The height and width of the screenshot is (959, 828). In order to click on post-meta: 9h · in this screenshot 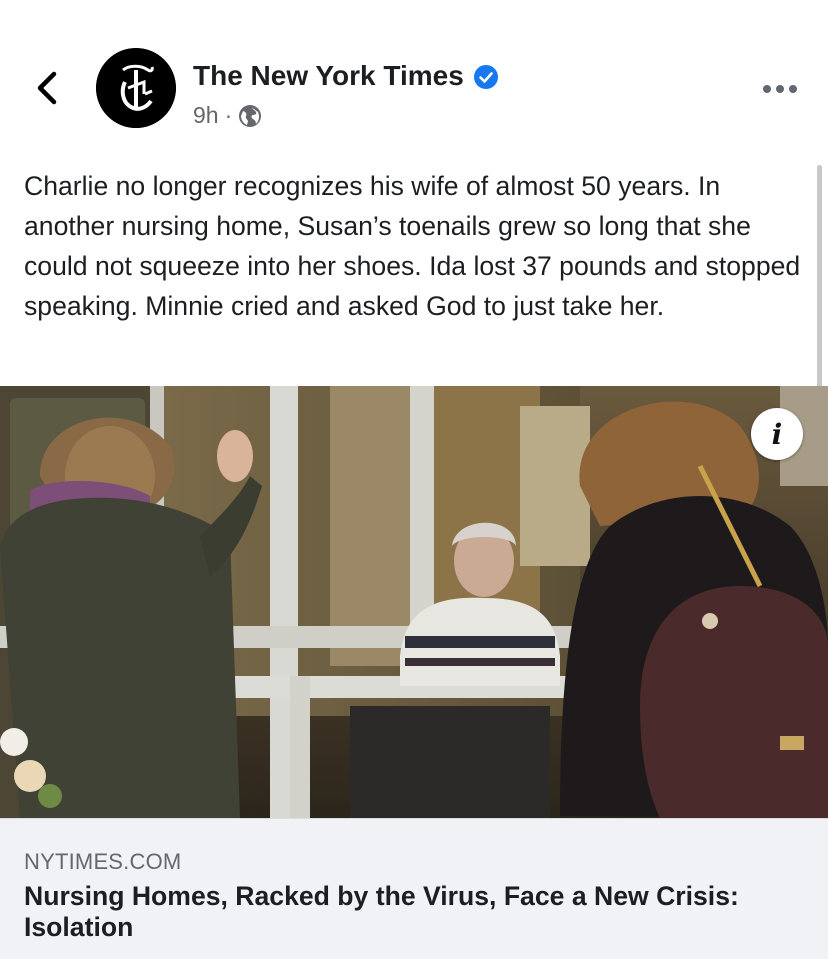, I will do `click(227, 115)`.